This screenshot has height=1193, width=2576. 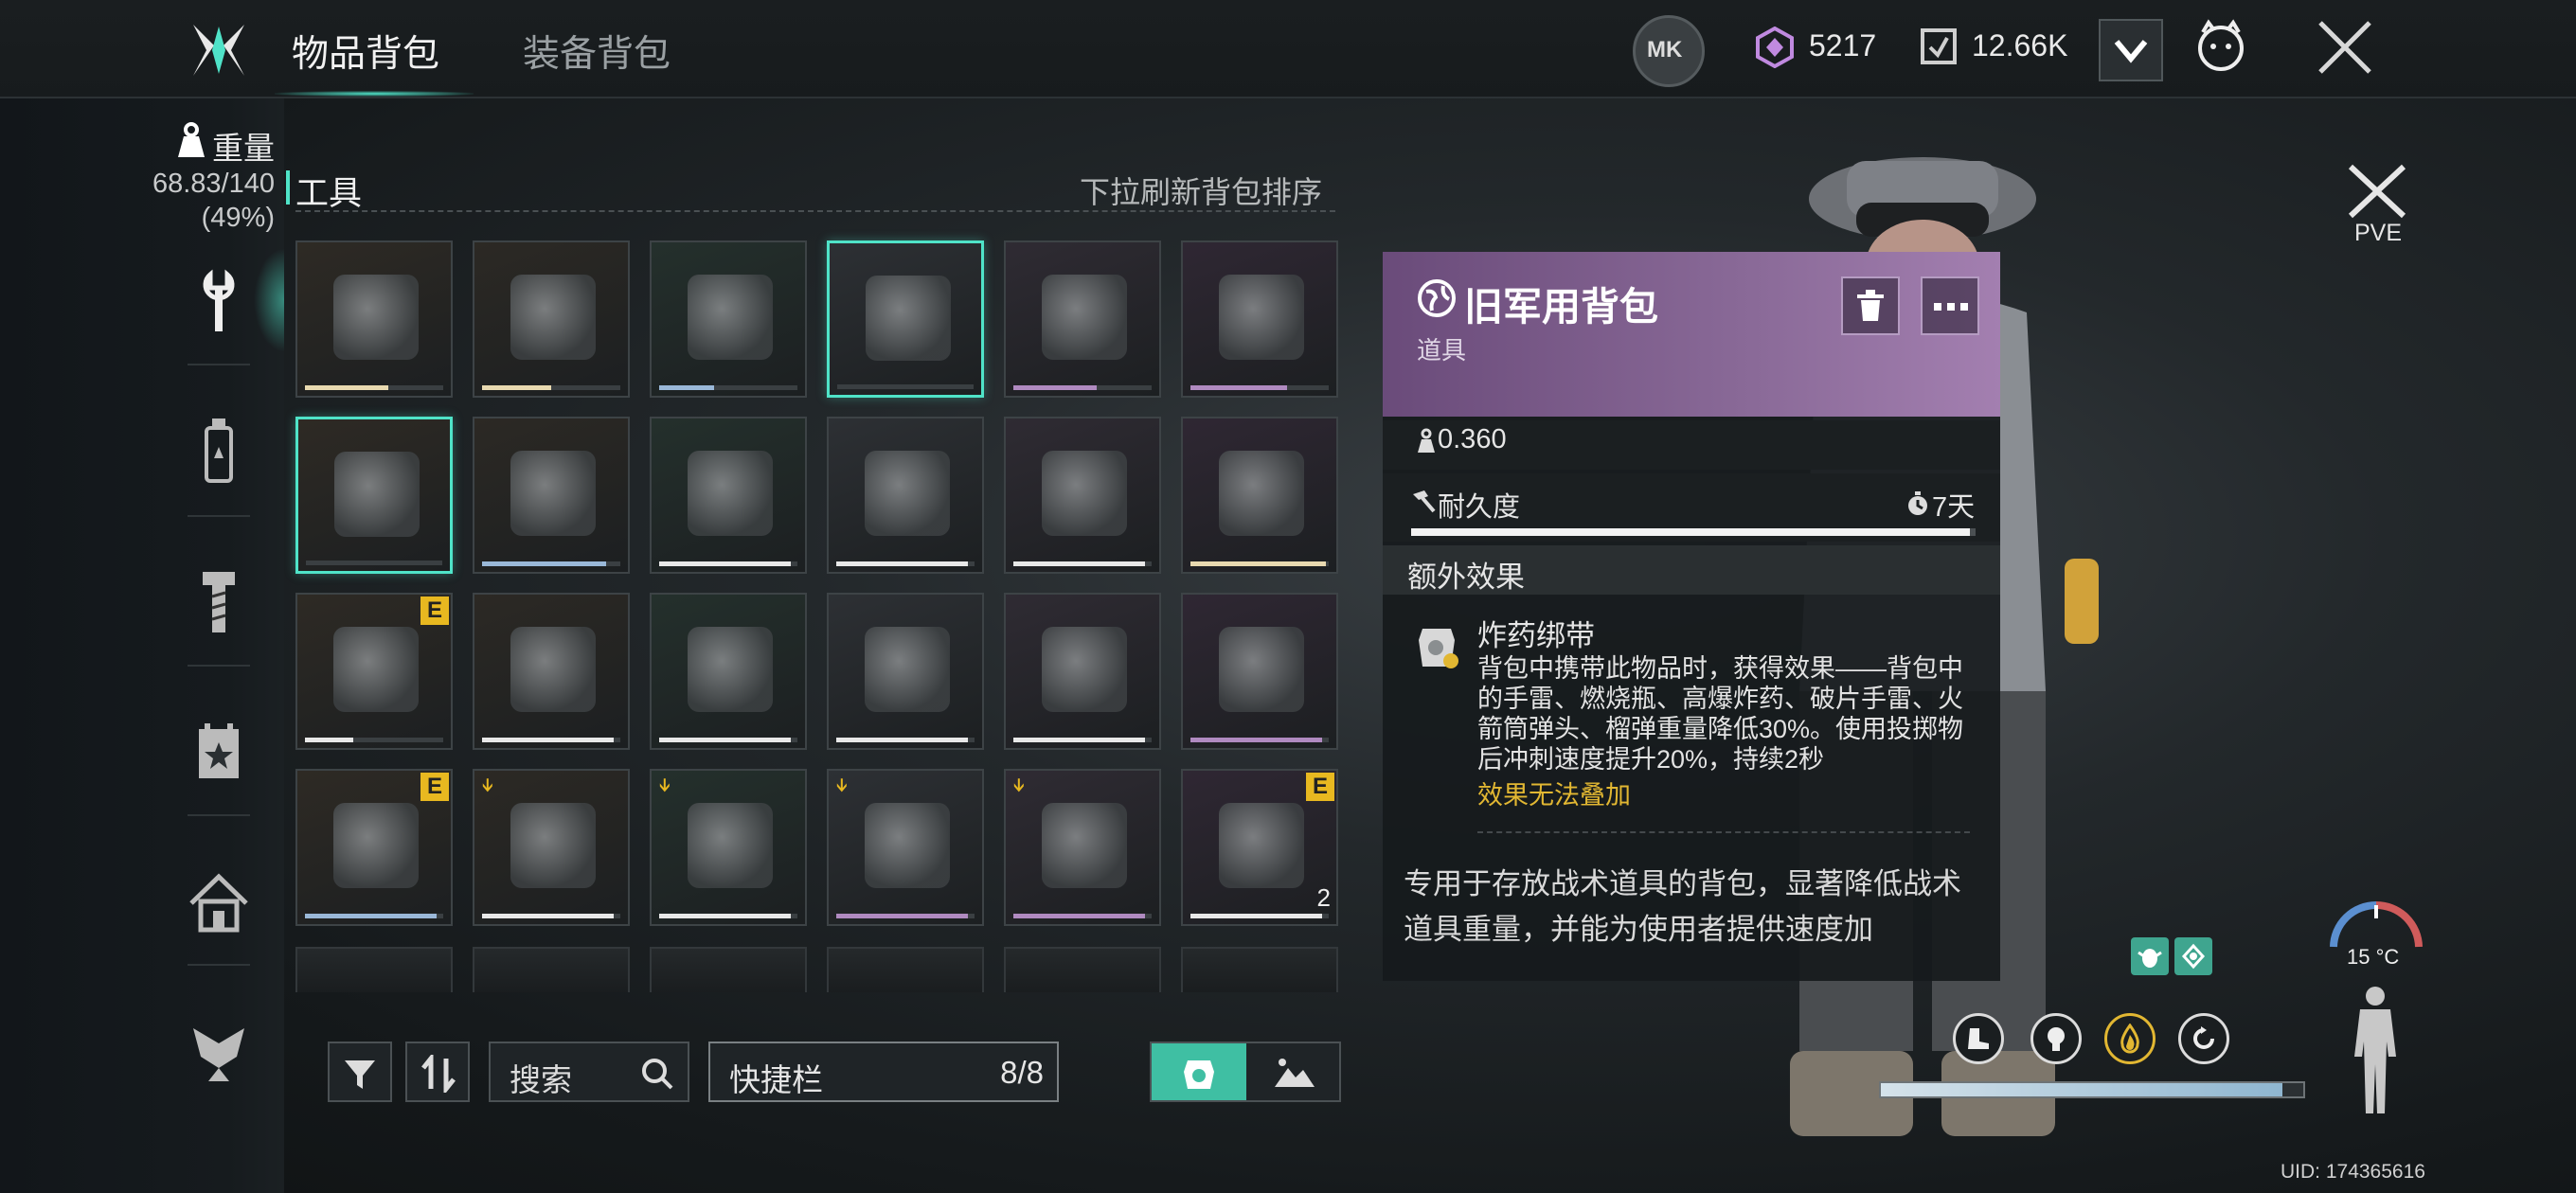 What do you see at coordinates (1426, 440) in the screenshot?
I see `weight-icon` at bounding box center [1426, 440].